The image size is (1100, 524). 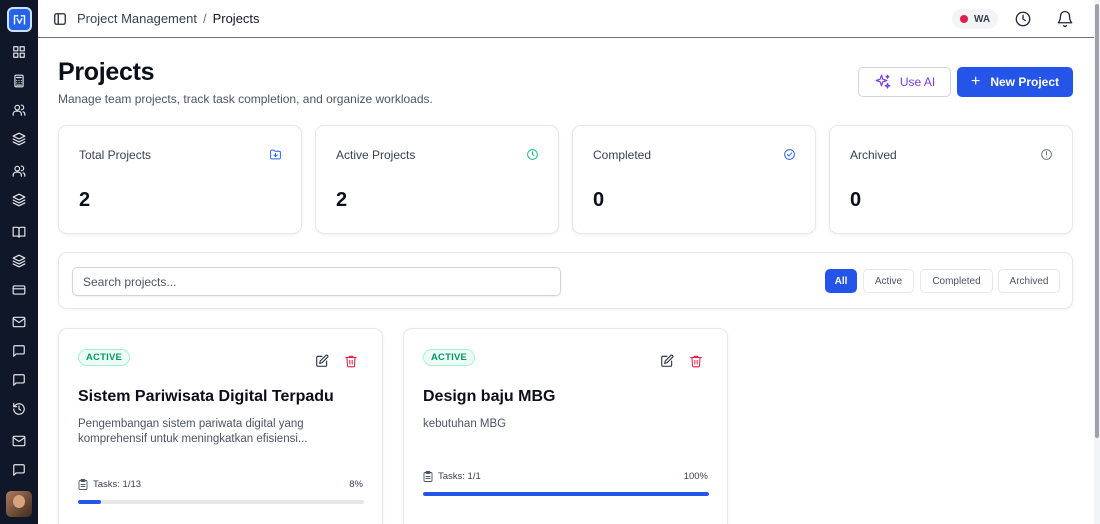 I want to click on scrollbar-thumb, so click(x=1097, y=221).